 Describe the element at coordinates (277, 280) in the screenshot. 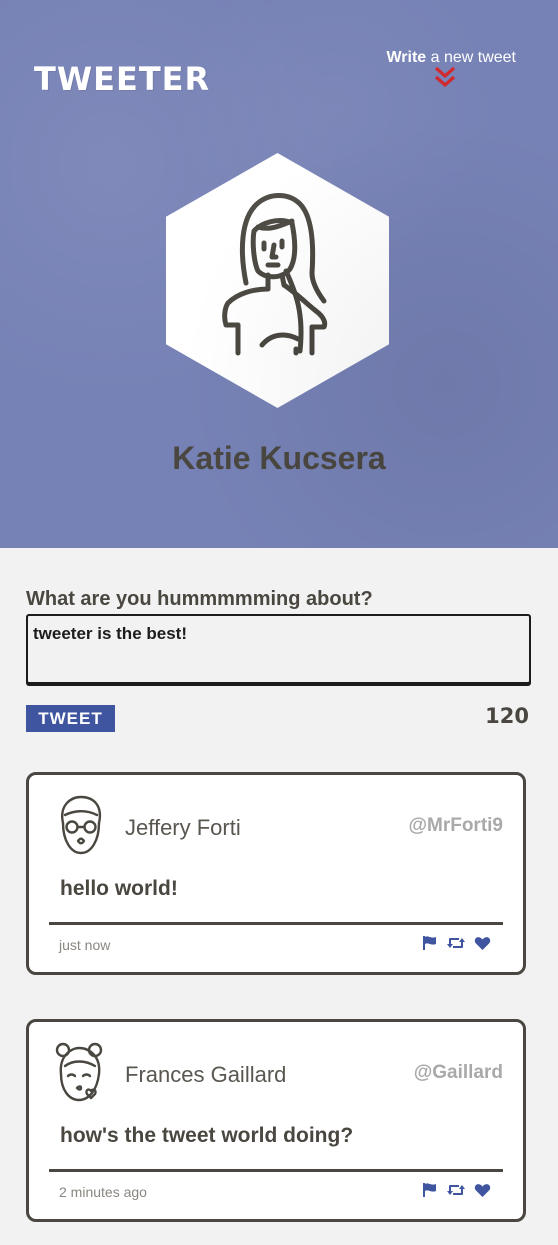

I see `profile-avatar` at that location.